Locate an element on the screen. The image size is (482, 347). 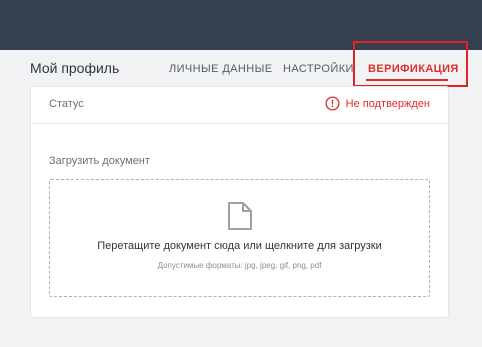
file-icon is located at coordinates (240, 216).